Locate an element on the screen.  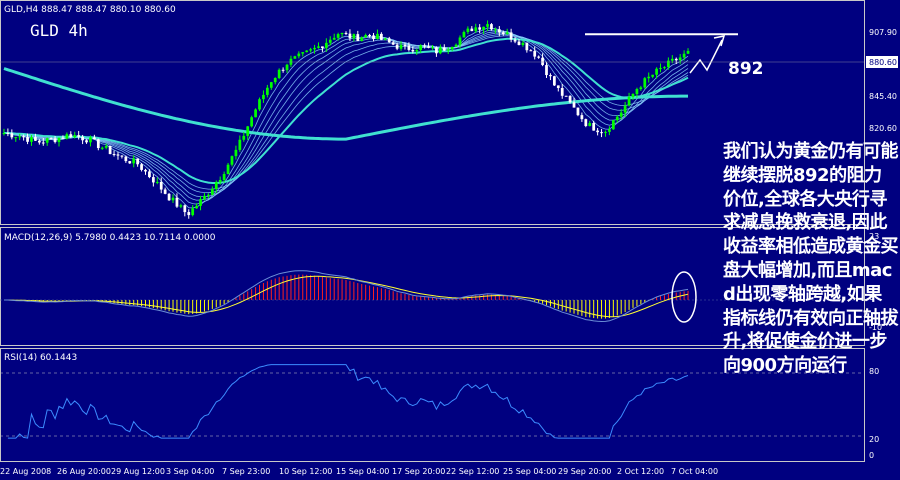
projection-arrow is located at coordinates (706, 56).